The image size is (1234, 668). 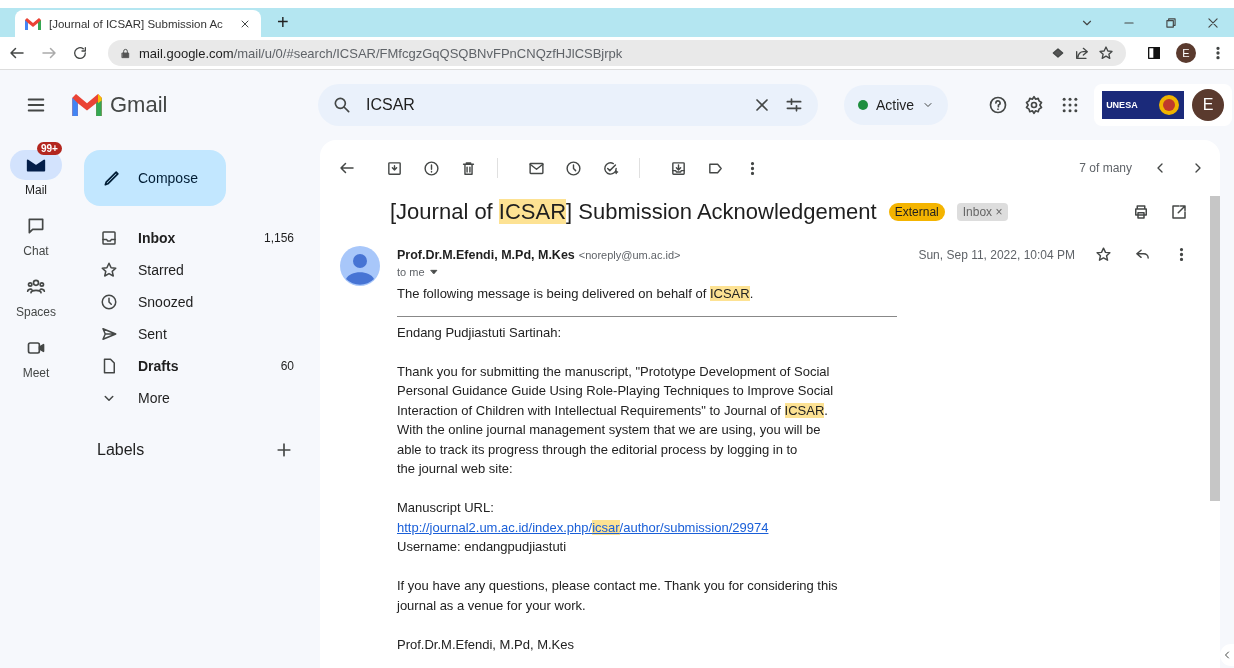 What do you see at coordinates (283, 22) in the screenshot?
I see `new-tab-button: +` at bounding box center [283, 22].